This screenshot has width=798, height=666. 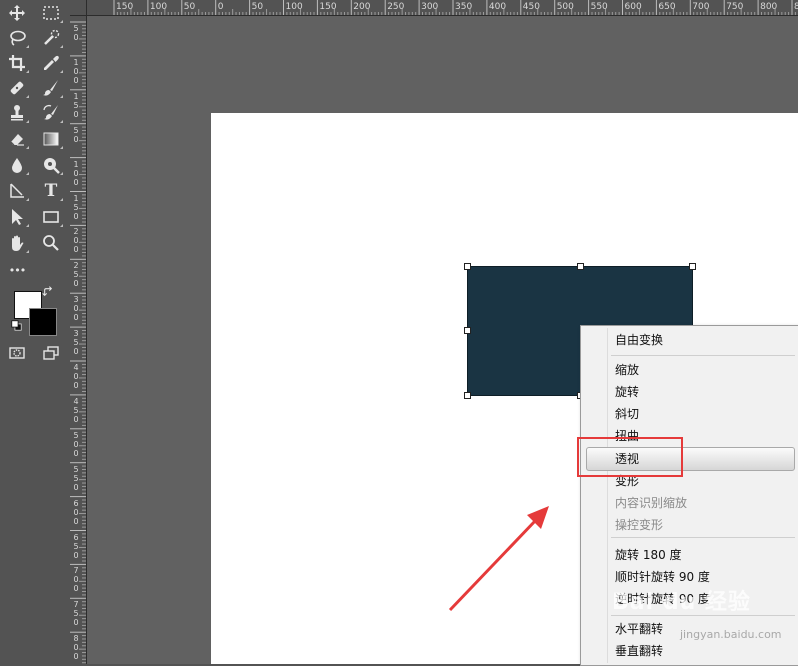 I want to click on pen-icon, so click(x=17, y=191).